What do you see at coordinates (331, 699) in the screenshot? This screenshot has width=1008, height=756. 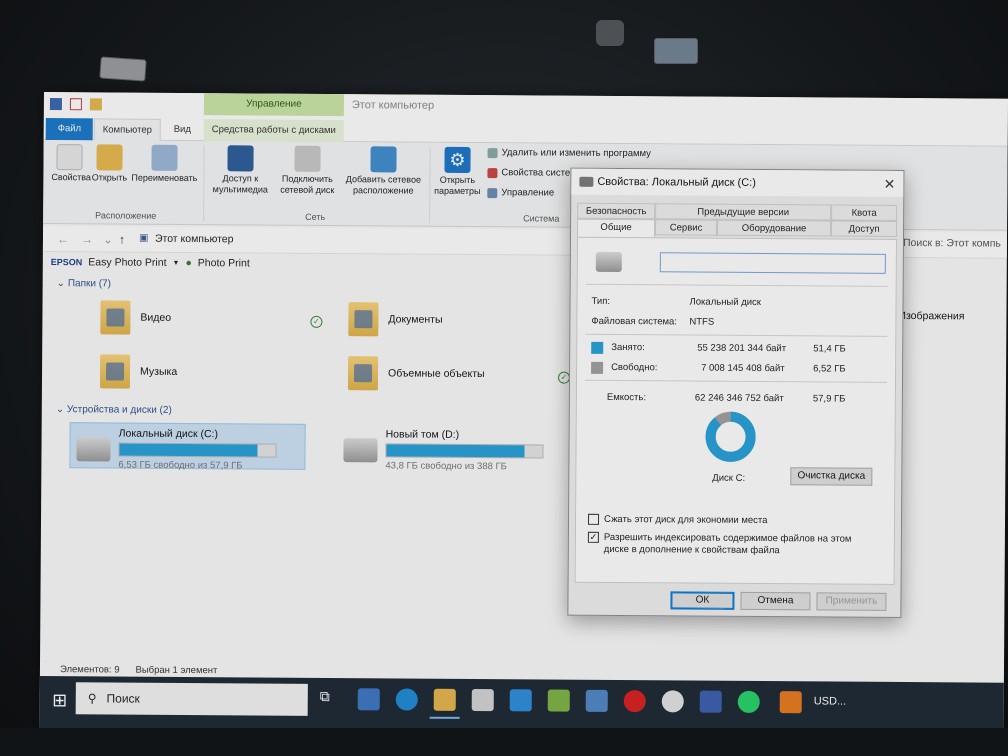 I see `task-view-icon: ⧉` at bounding box center [331, 699].